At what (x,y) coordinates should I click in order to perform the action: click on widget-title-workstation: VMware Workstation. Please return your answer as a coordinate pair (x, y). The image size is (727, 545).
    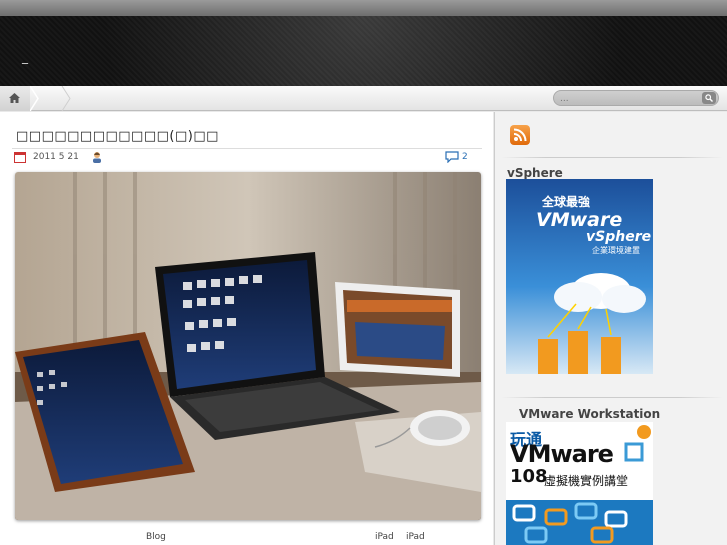
    Looking at the image, I should click on (590, 414).